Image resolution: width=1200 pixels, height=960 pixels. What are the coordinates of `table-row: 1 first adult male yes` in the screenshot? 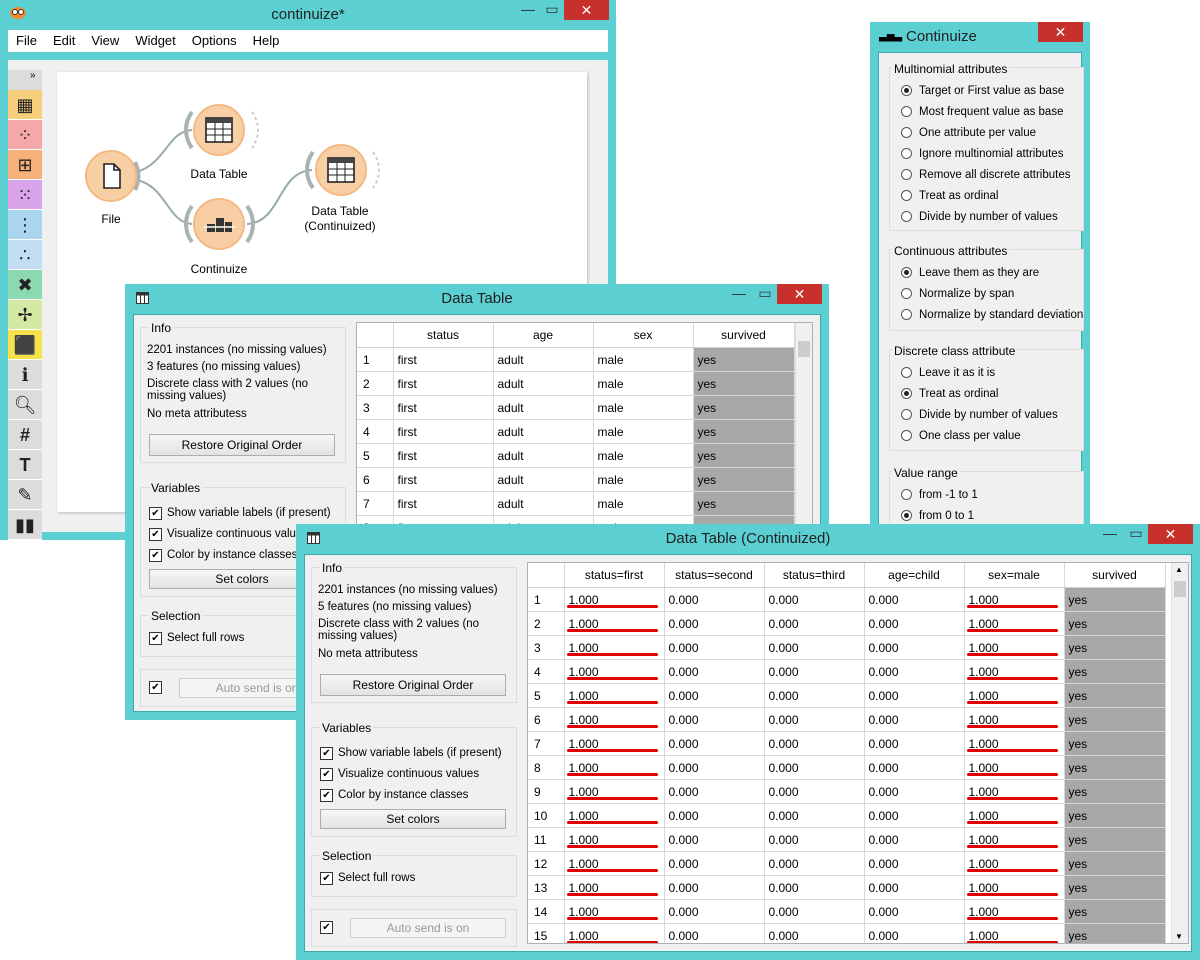 It's located at (576, 359).